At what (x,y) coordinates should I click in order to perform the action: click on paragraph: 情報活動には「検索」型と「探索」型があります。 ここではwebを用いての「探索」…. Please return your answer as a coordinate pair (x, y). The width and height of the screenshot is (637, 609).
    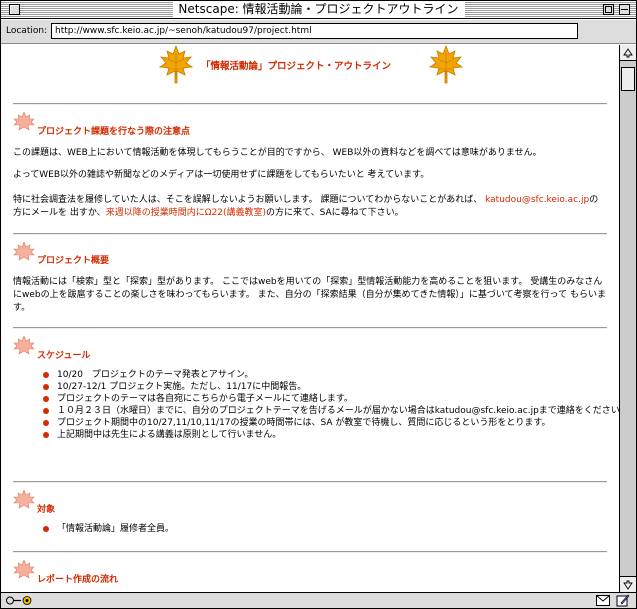
    Looking at the image, I should click on (309, 295).